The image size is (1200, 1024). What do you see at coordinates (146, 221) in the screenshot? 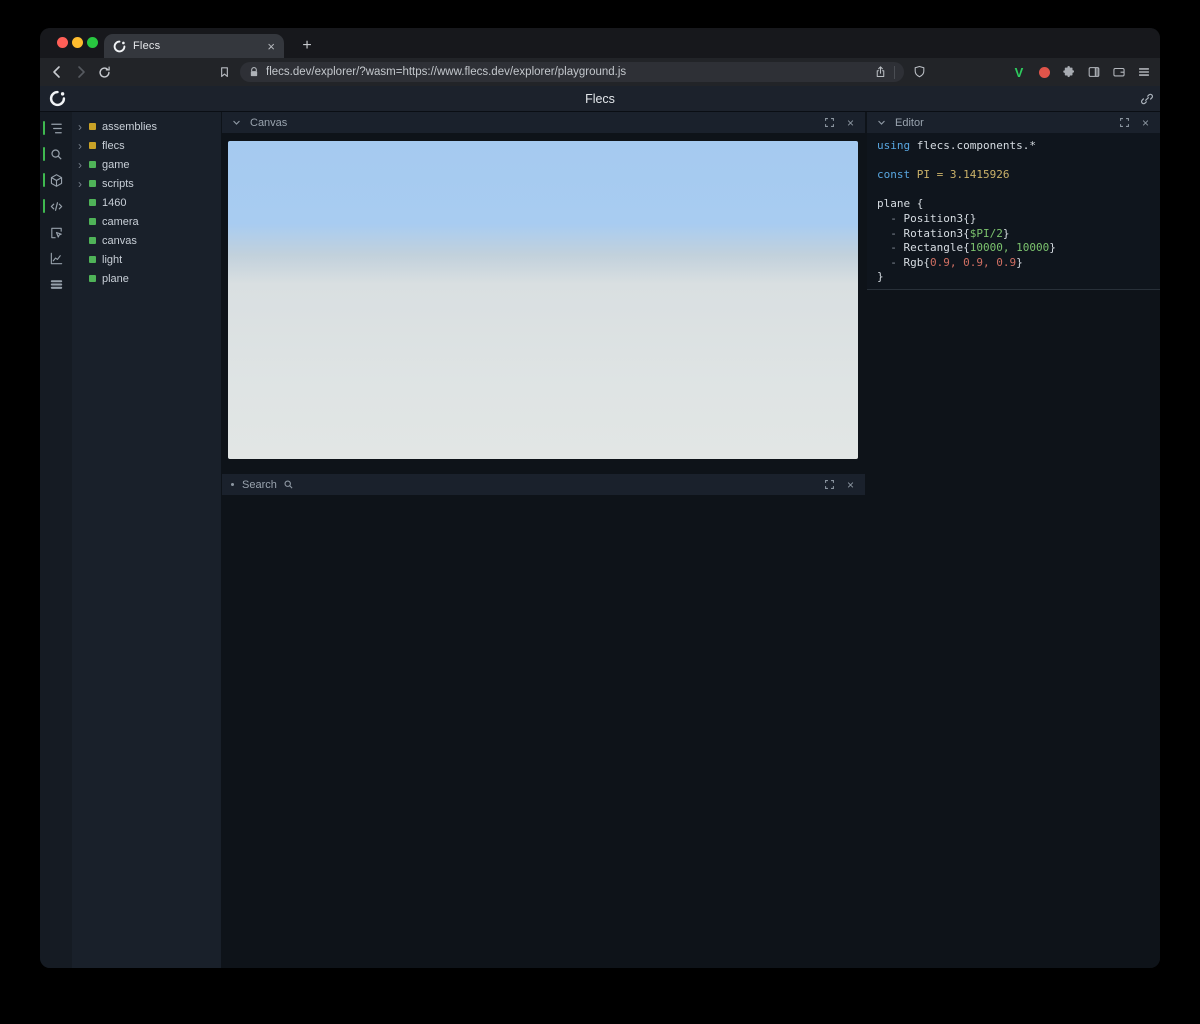
I see `tree-item-camera: ›camera` at bounding box center [146, 221].